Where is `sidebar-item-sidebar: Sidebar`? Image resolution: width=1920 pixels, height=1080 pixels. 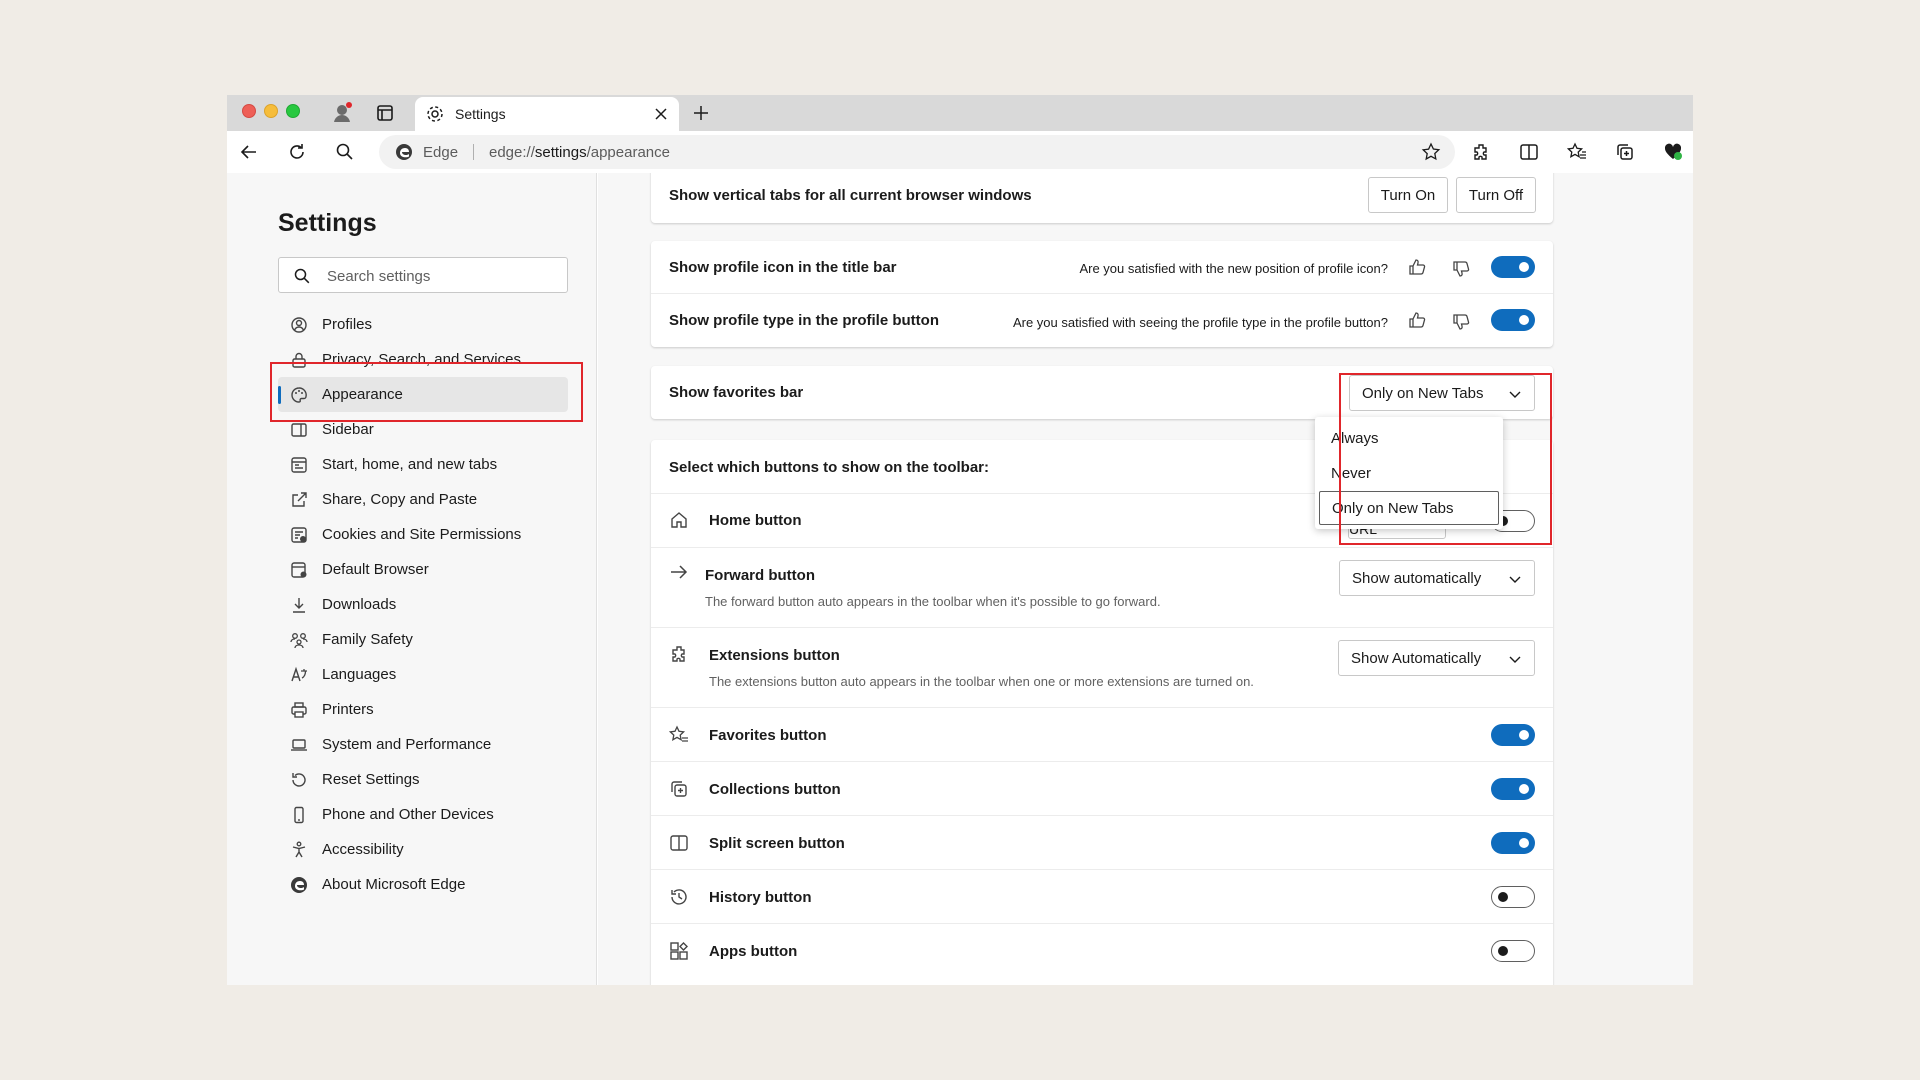
sidebar-item-sidebar: Sidebar is located at coordinates (423, 429).